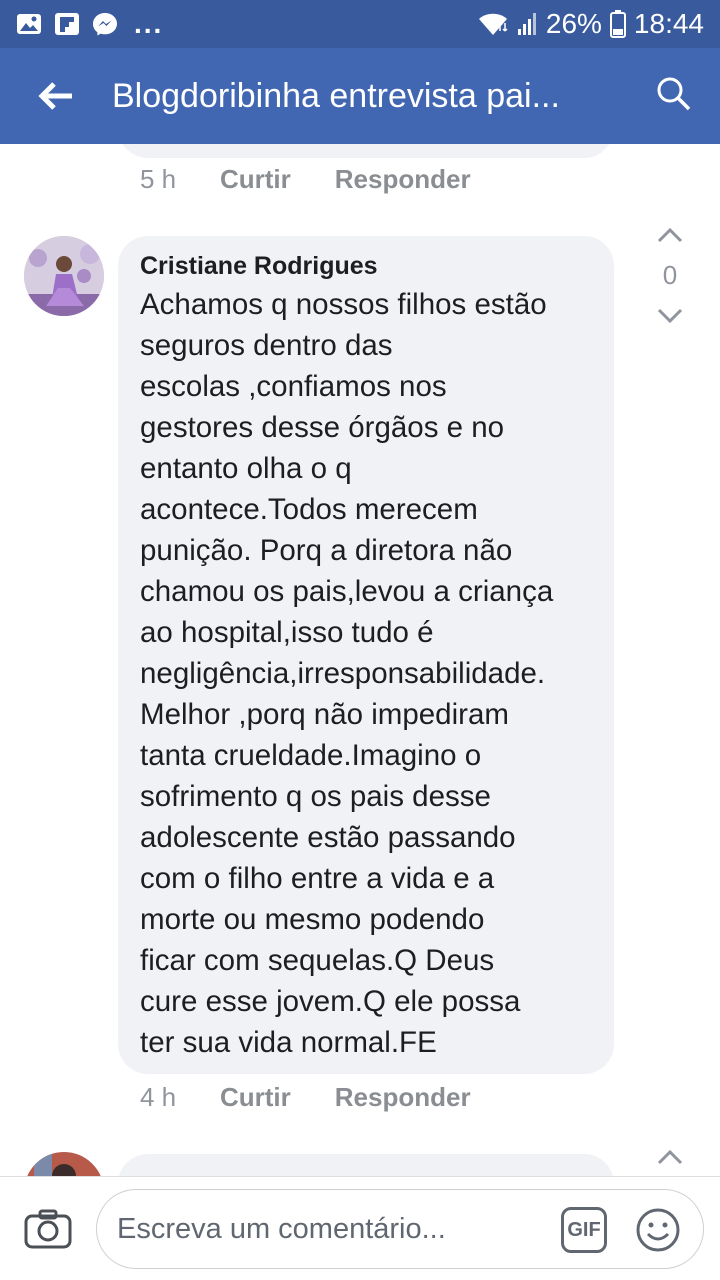  I want to click on back-arrow-icon, so click(55, 96).